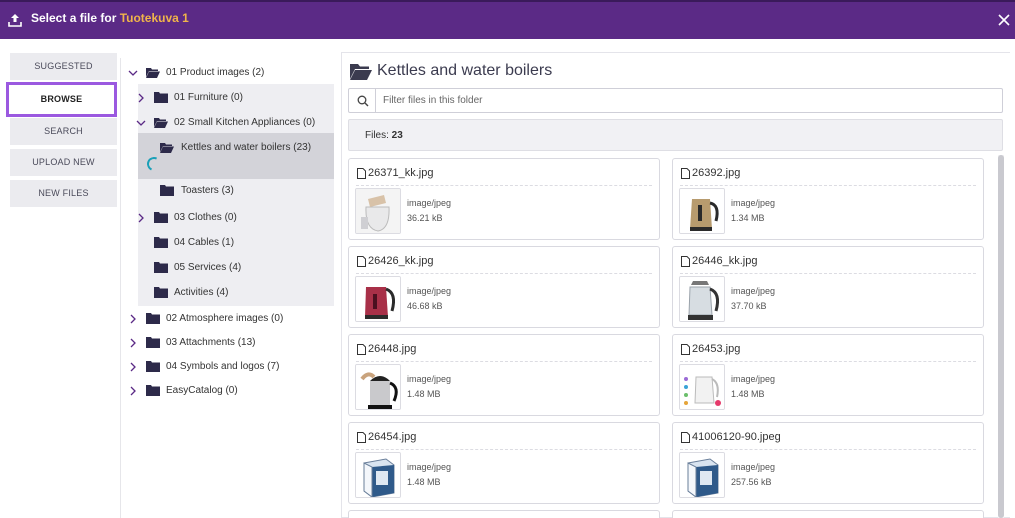 The width and height of the screenshot is (1015, 518). I want to click on file-card: 41006120-90.jpeg image/jpeg 257.56 kB, so click(828, 463).